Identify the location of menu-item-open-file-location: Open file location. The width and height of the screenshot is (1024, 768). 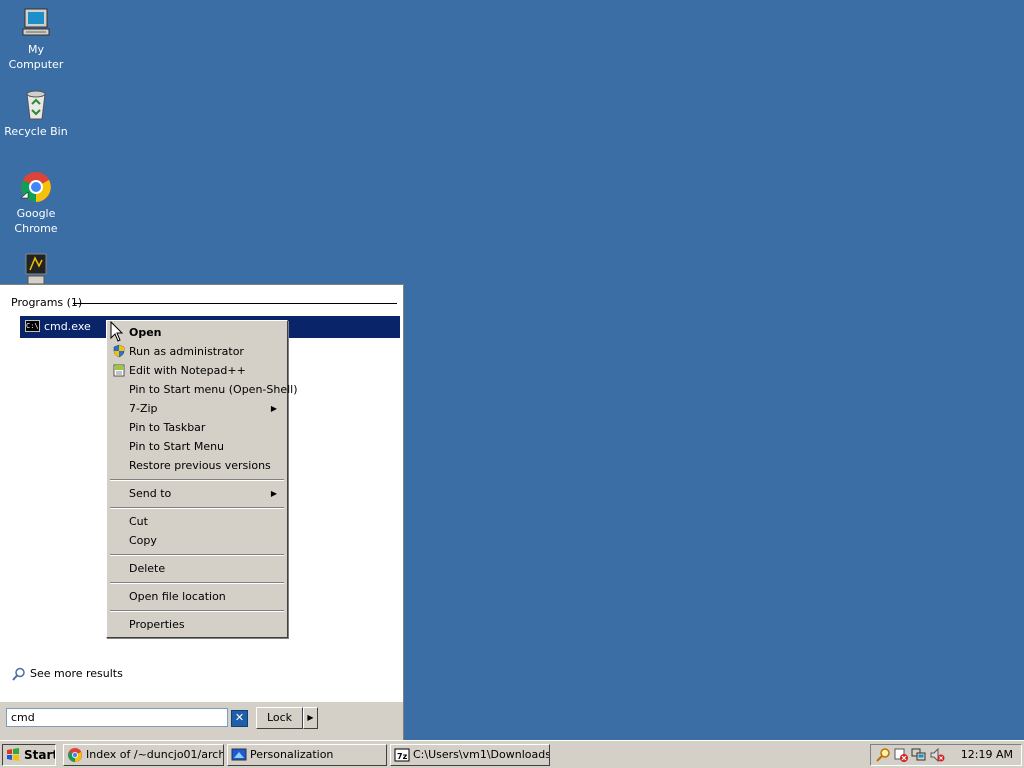
(197, 596).